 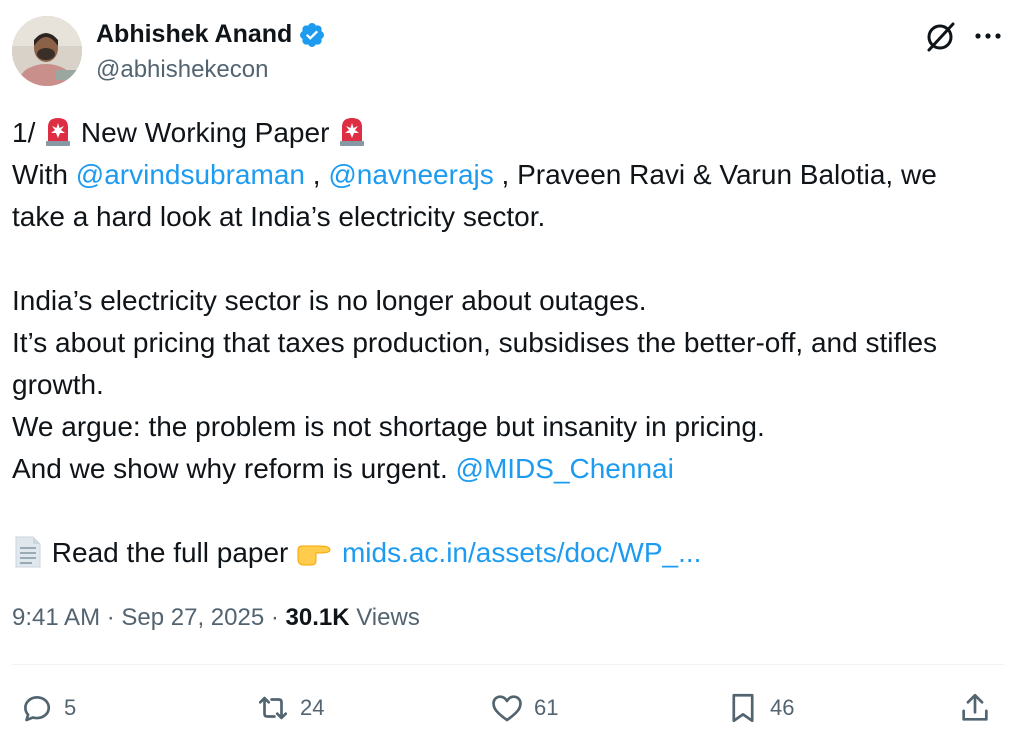 What do you see at coordinates (760, 708) in the screenshot?
I see `bookmark-button: 46` at bounding box center [760, 708].